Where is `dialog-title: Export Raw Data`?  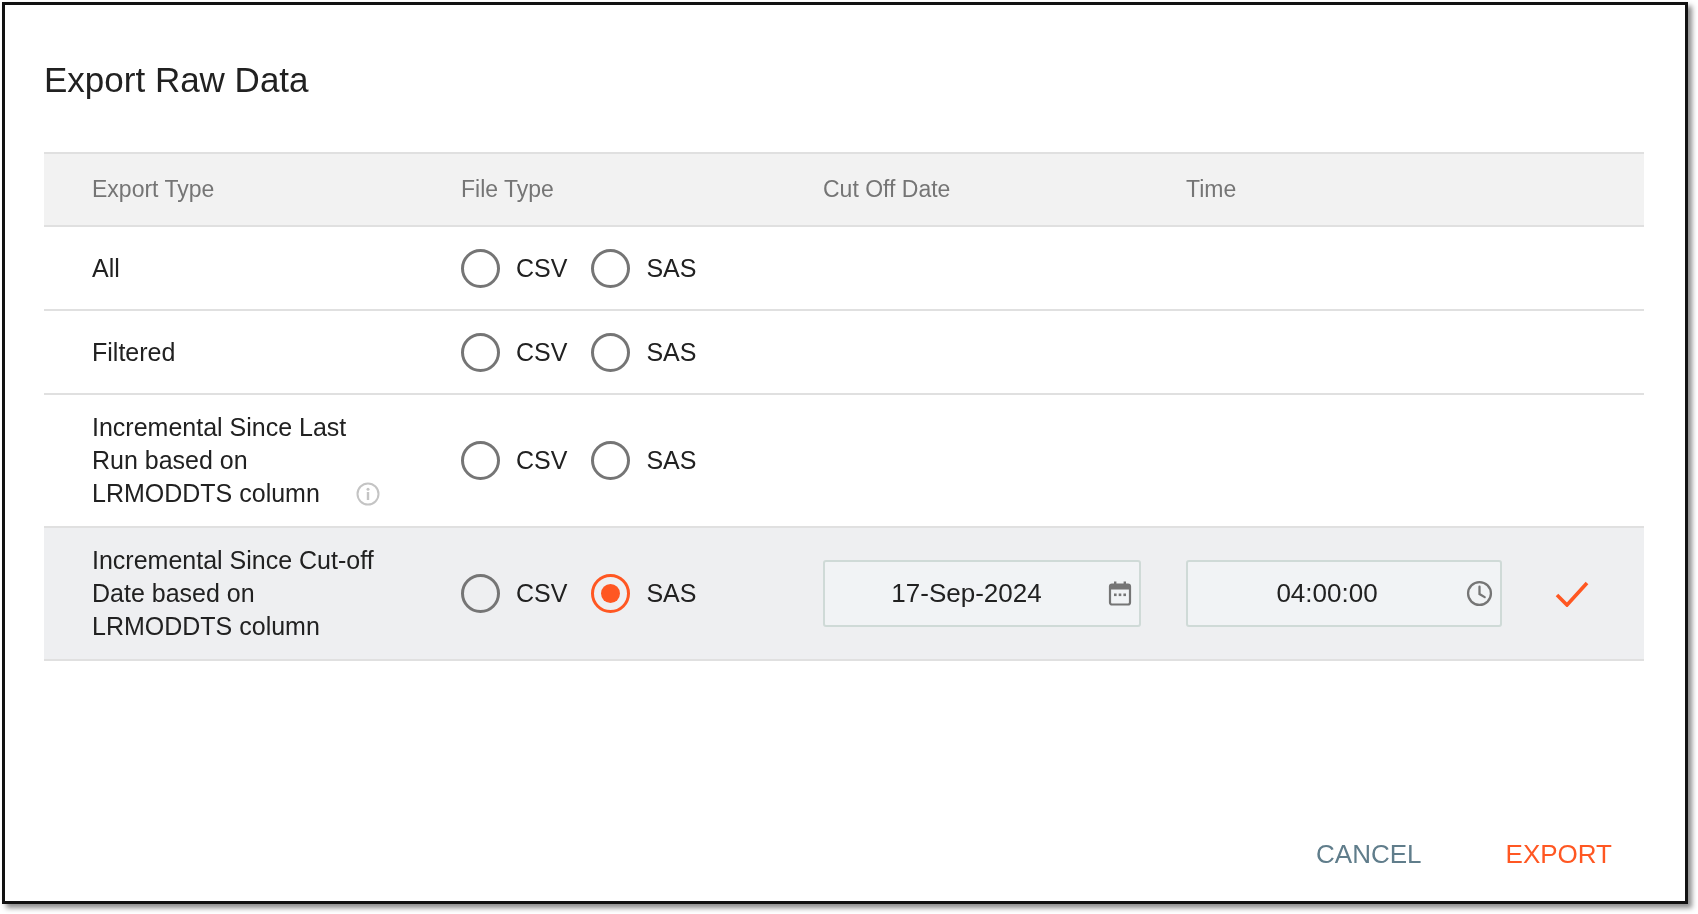
dialog-title: Export Raw Data is located at coordinates (176, 80).